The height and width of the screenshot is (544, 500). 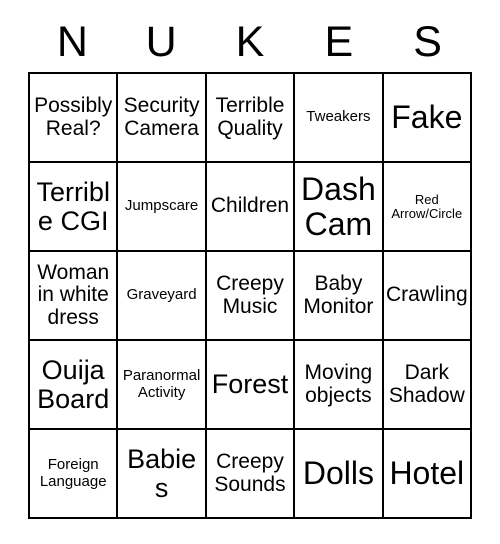 I want to click on bingo-cell-label: Jumpscare, so click(x=161, y=206).